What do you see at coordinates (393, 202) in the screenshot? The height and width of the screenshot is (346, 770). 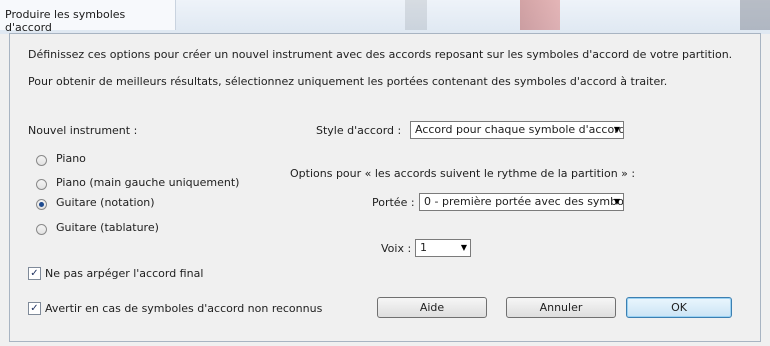 I see `staff-label: Portée :` at bounding box center [393, 202].